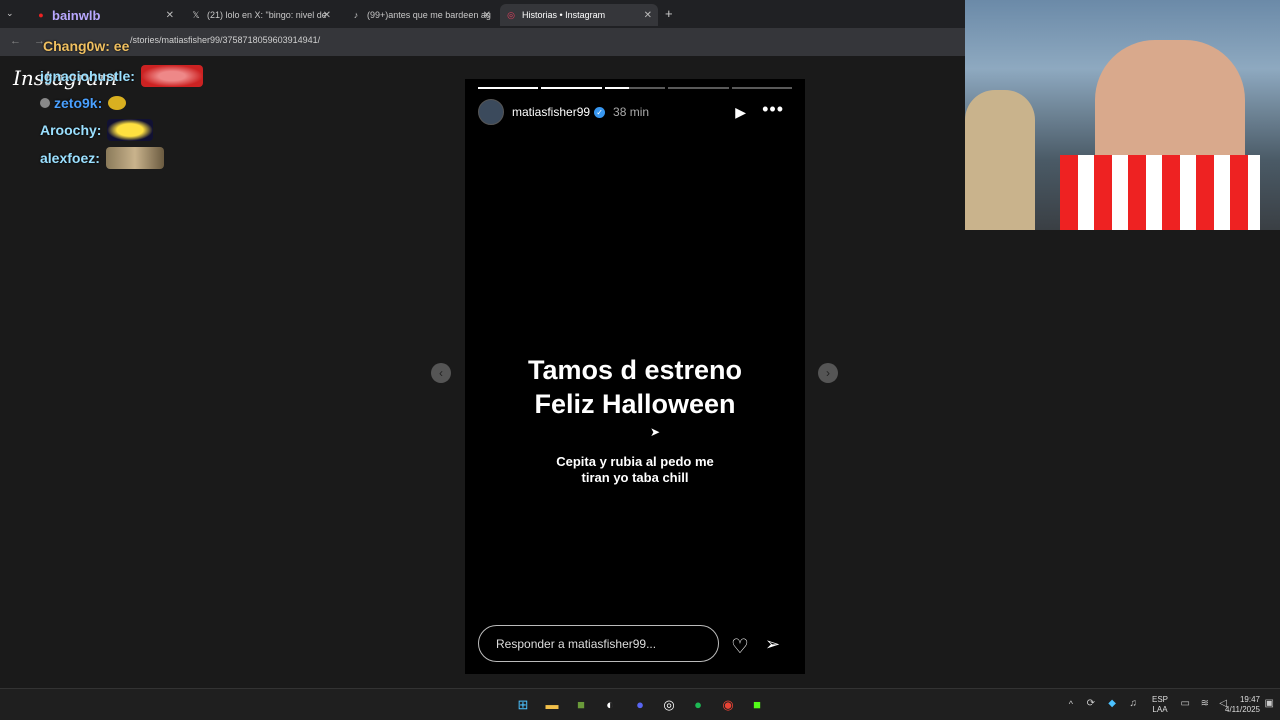  Describe the element at coordinates (581, 705) in the screenshot. I see `minecraft-icon: ■` at that location.